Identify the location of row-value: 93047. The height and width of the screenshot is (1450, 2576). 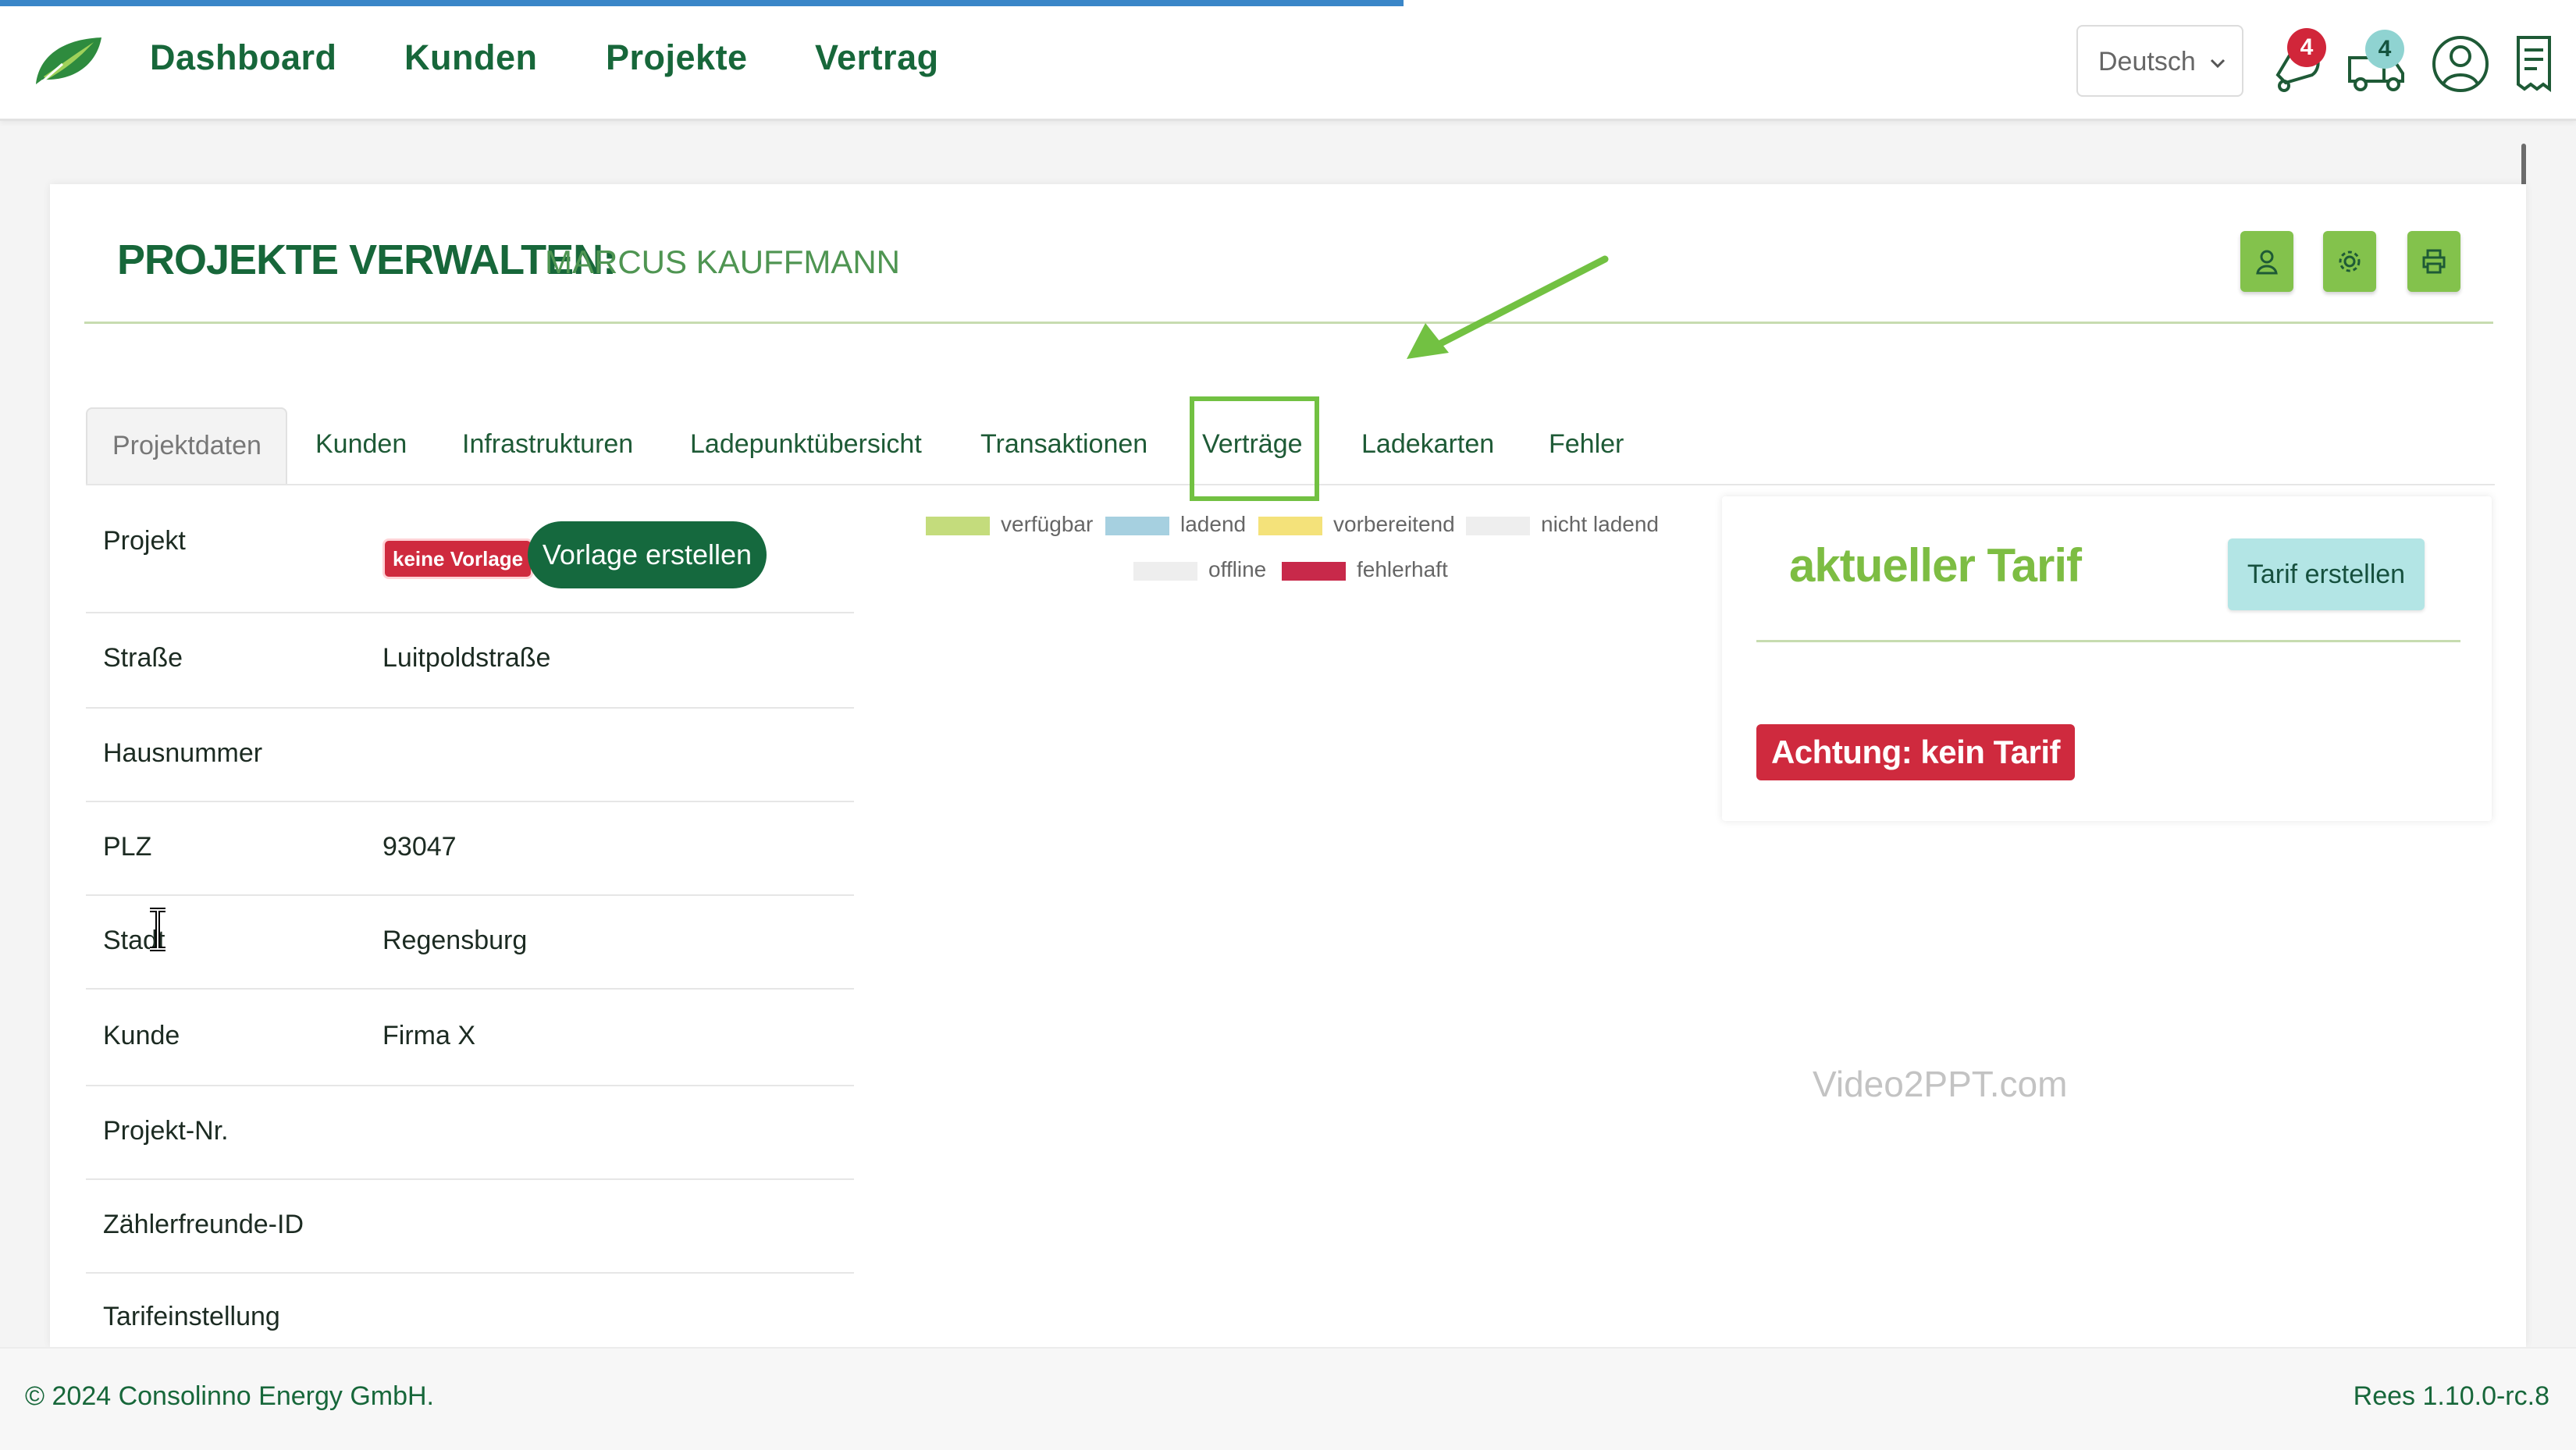
(419, 847).